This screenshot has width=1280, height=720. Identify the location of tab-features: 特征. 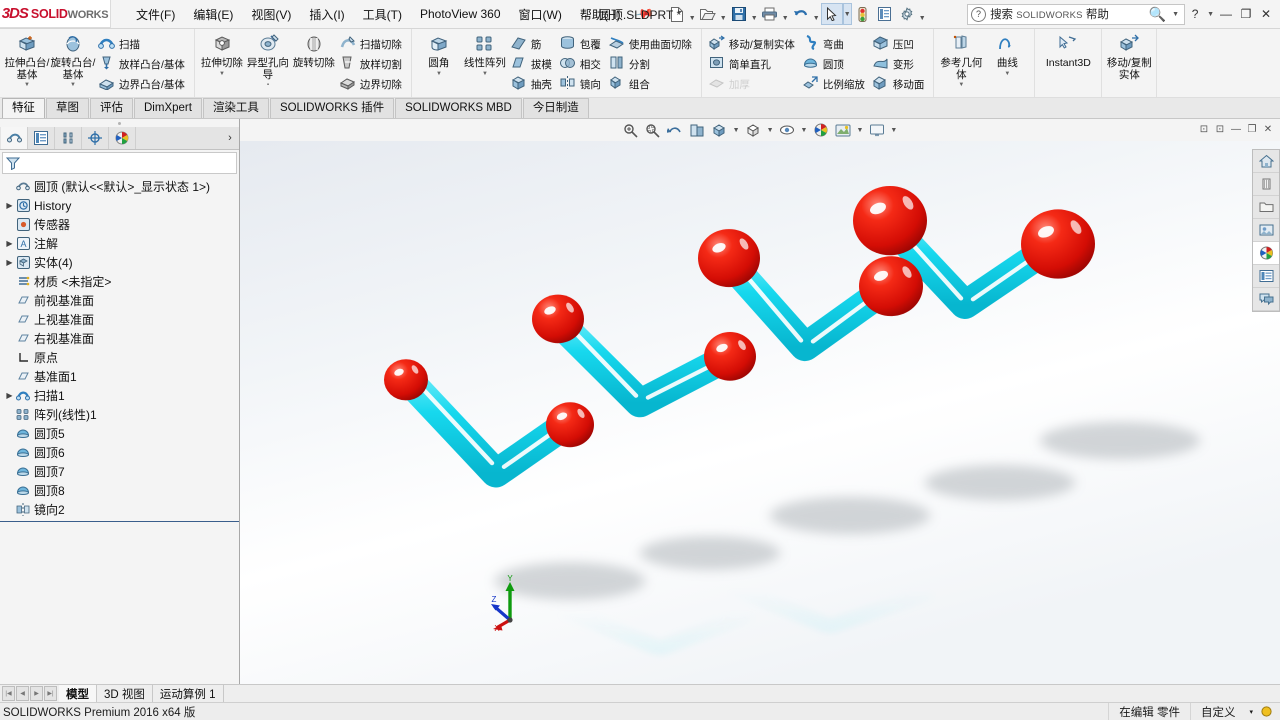
(23, 108).